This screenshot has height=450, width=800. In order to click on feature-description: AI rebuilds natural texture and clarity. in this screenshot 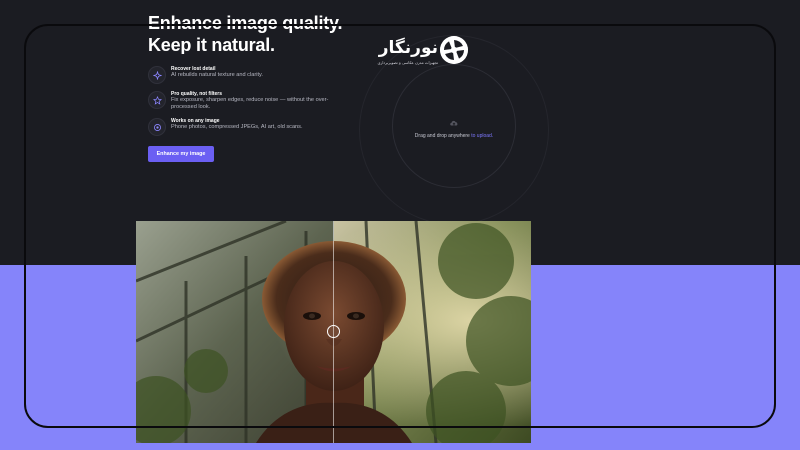, I will do `click(217, 75)`.